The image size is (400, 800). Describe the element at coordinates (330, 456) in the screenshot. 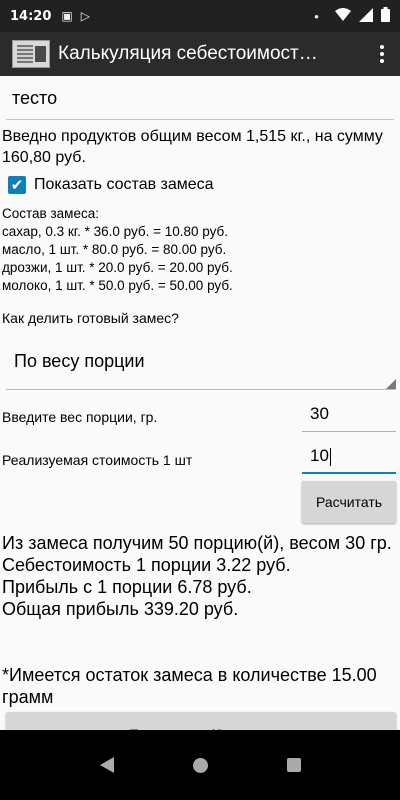

I see `text-cursor` at that location.